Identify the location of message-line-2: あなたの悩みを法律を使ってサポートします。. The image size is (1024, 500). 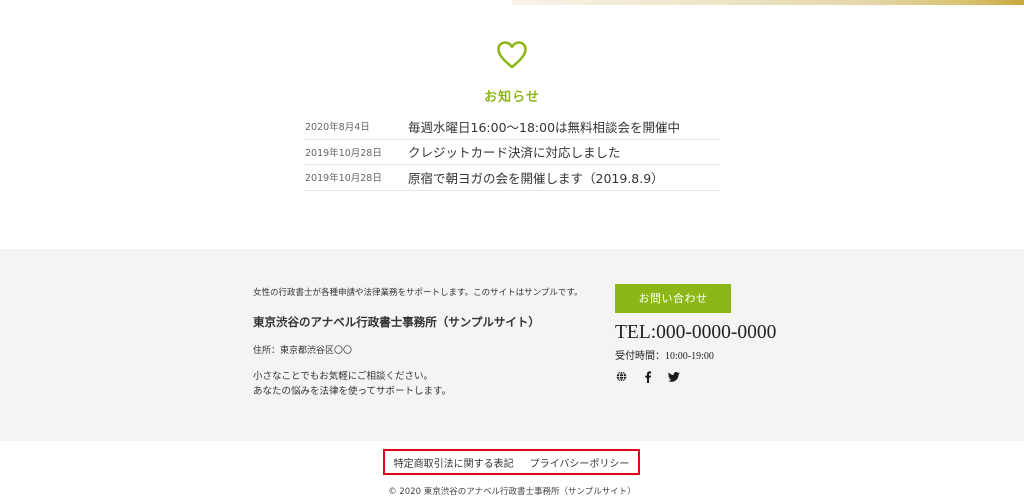
(352, 391).